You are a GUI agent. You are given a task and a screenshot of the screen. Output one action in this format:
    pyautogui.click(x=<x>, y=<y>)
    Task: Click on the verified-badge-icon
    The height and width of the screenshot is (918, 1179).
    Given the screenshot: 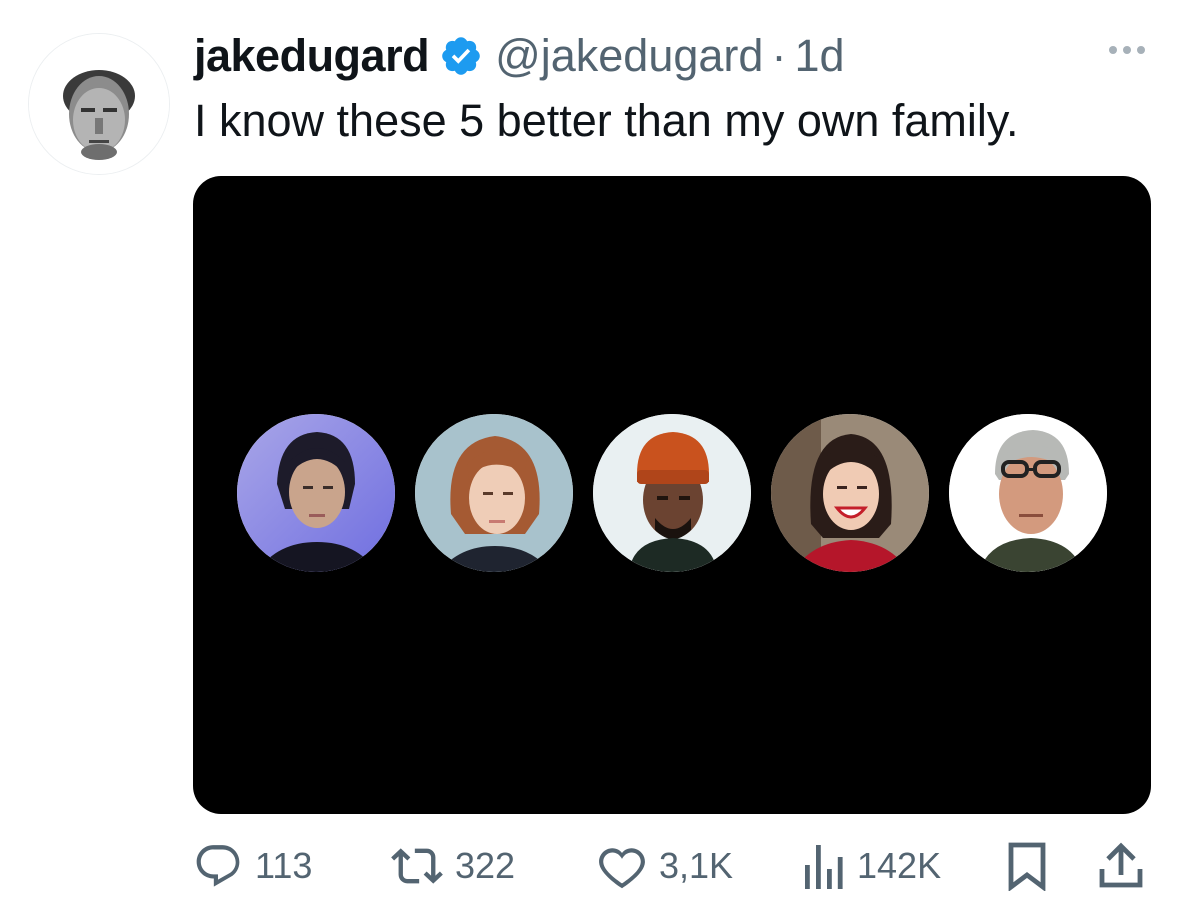 What is the action you would take?
    pyautogui.click(x=461, y=56)
    